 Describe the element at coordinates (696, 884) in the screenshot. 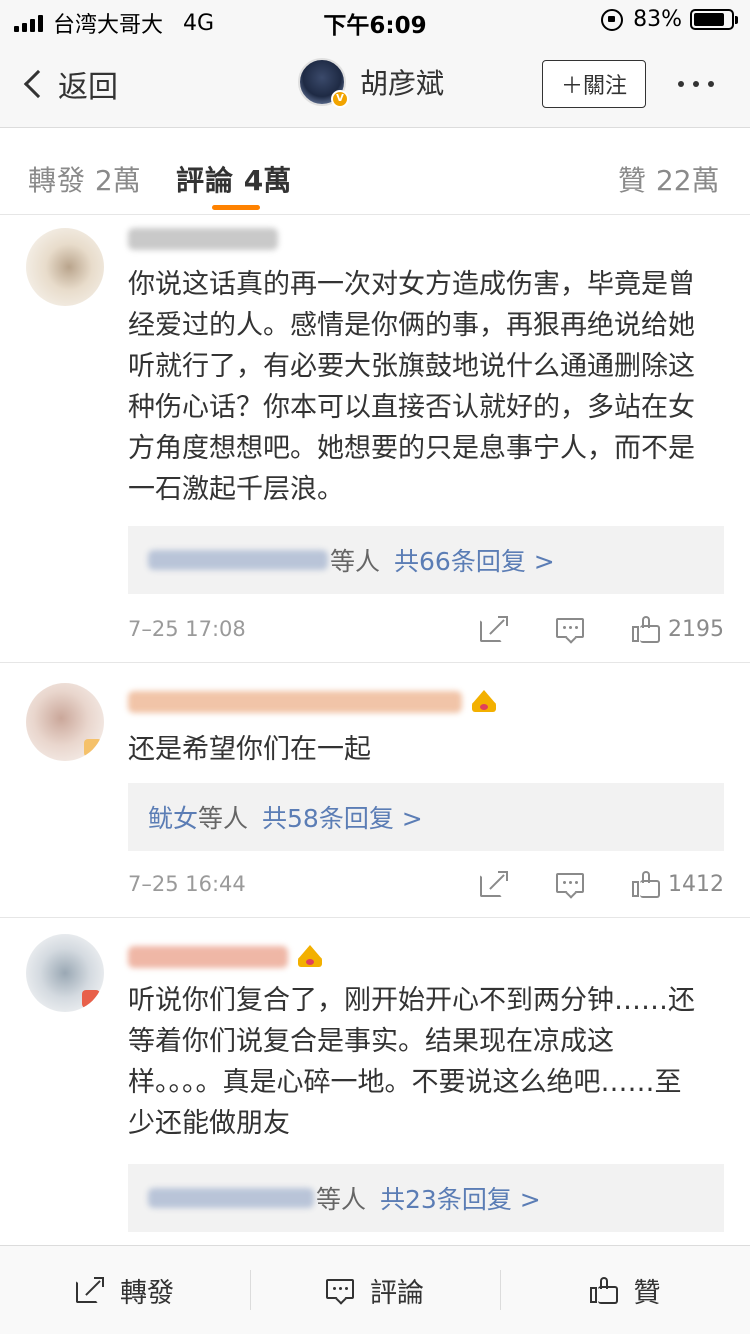

I see `like-count: 1412` at that location.